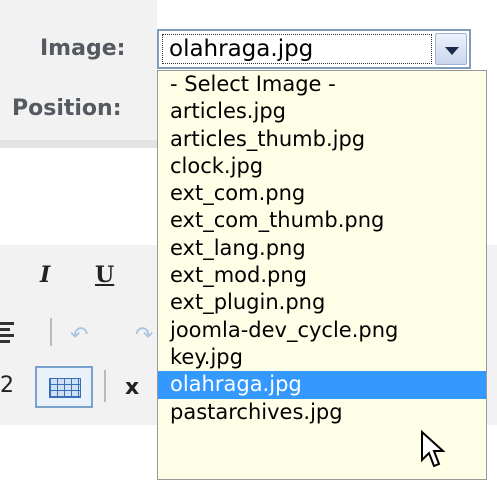 The image size is (497, 480). I want to click on cursor-icon, so click(433, 449).